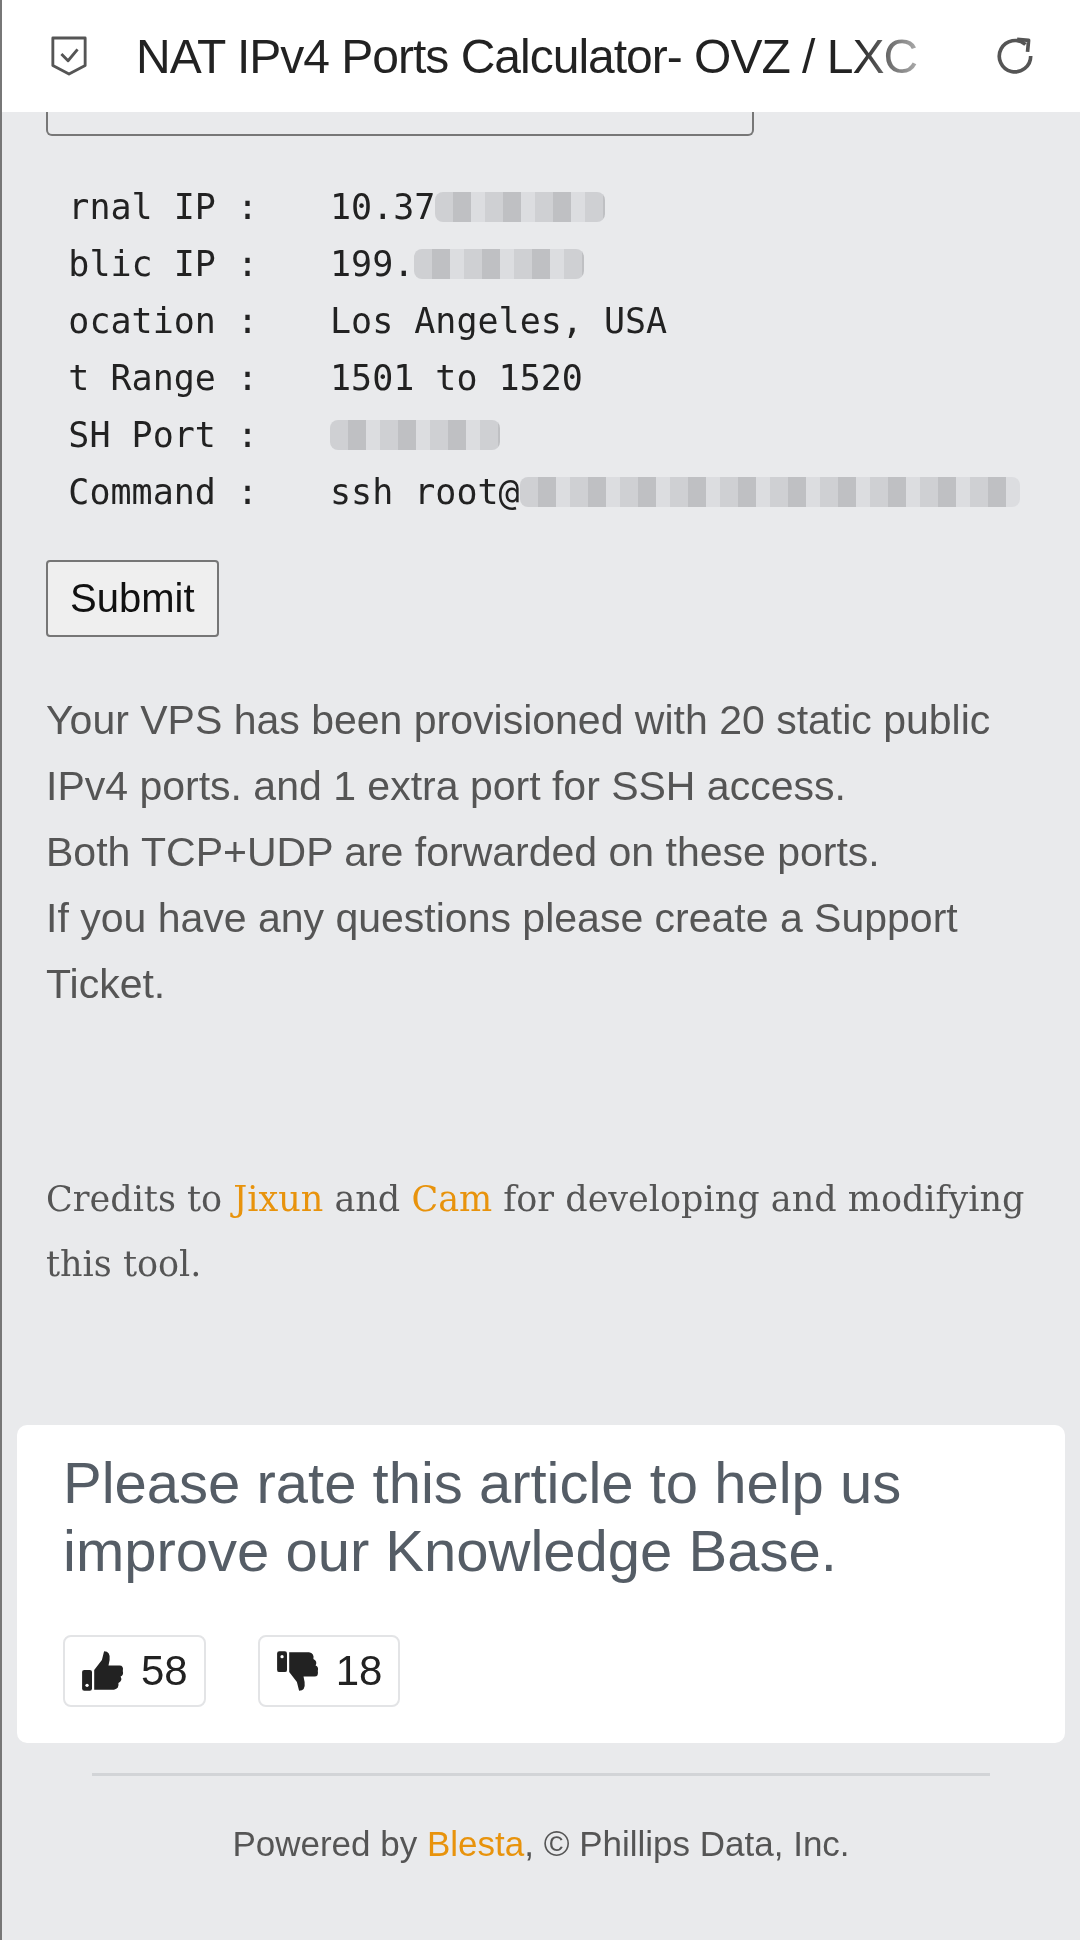 This screenshot has width=1080, height=1940. Describe the element at coordinates (162, 263) in the screenshot. I see `field-label: blic IP :` at that location.